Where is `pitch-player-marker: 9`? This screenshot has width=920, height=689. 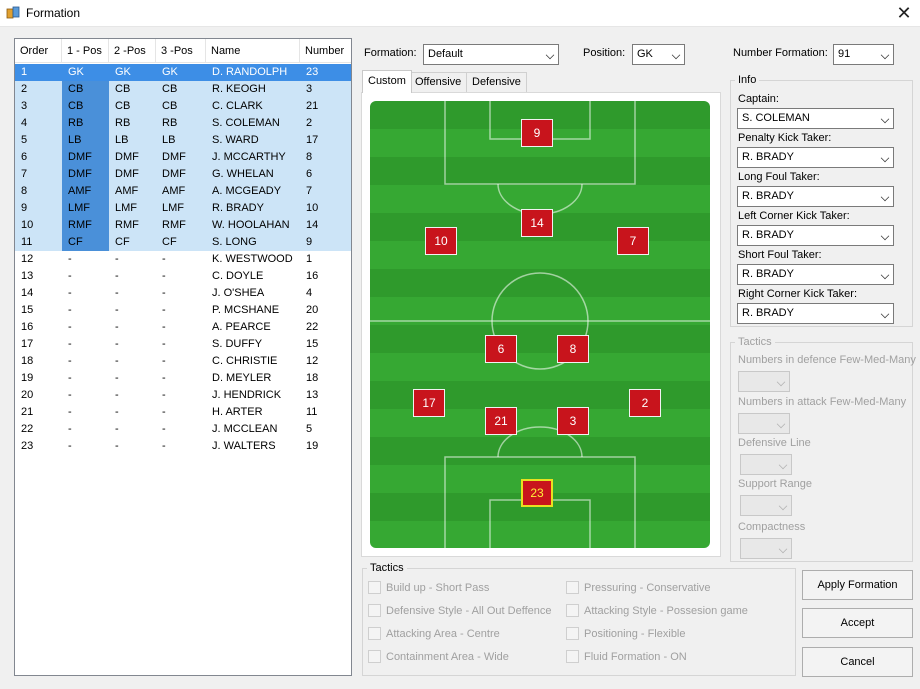 pitch-player-marker: 9 is located at coordinates (537, 133).